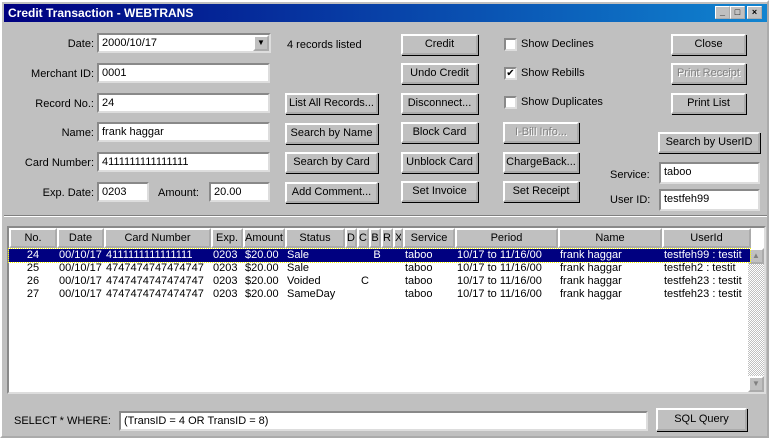 The height and width of the screenshot is (438, 769). I want to click on chevron-down-icon: ▼, so click(261, 43).